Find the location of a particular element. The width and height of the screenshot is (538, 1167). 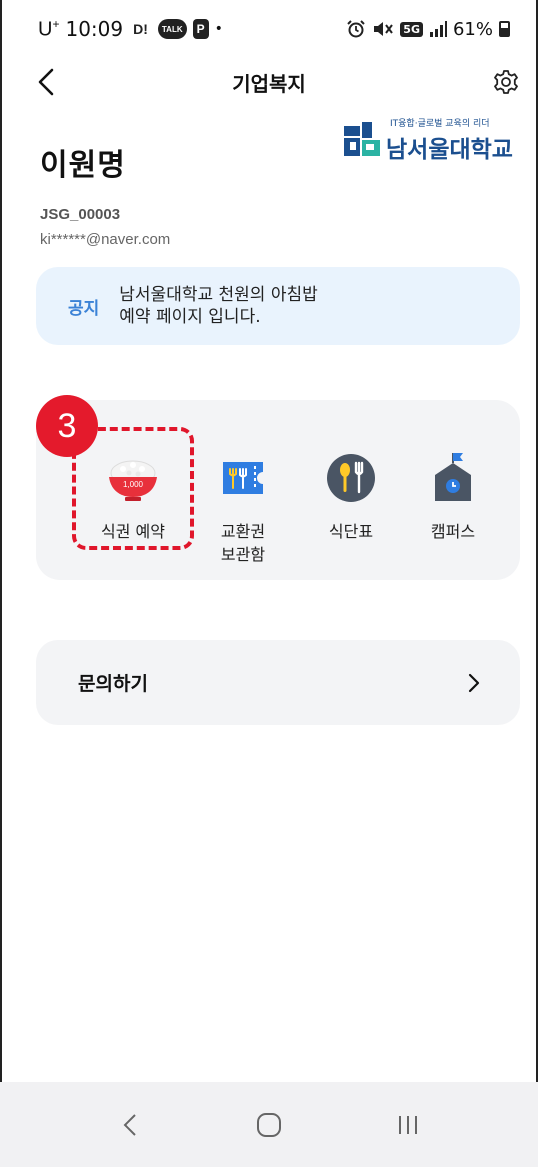

settings-button is located at coordinates (506, 82).